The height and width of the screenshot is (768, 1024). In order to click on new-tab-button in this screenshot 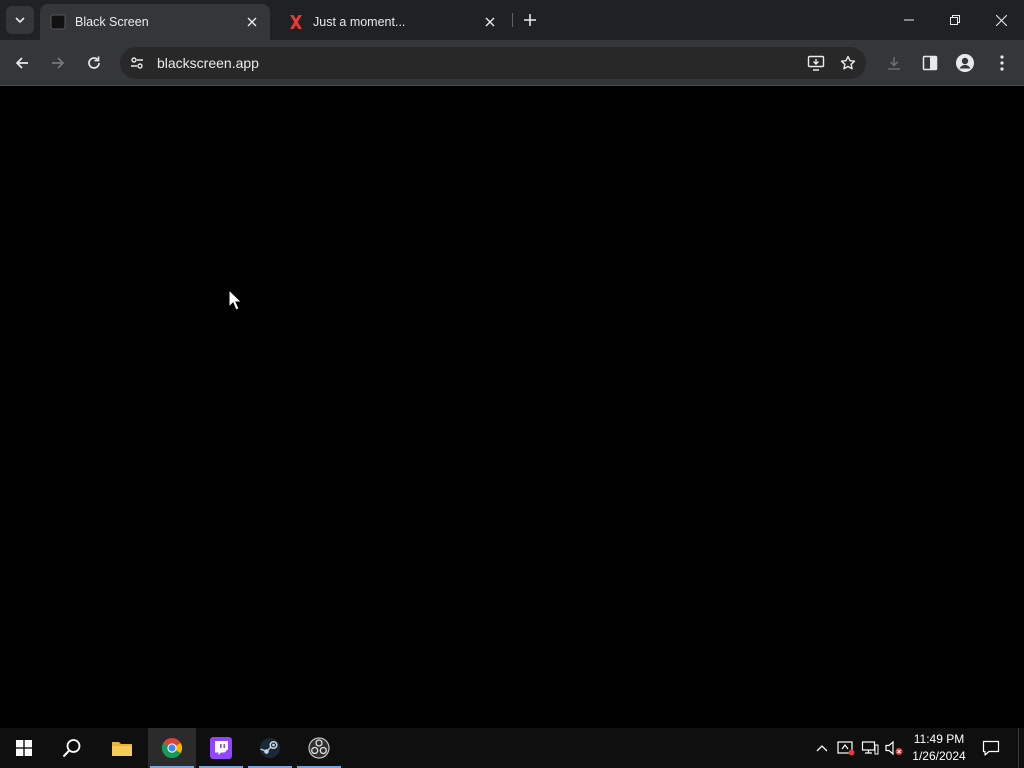, I will do `click(530, 20)`.